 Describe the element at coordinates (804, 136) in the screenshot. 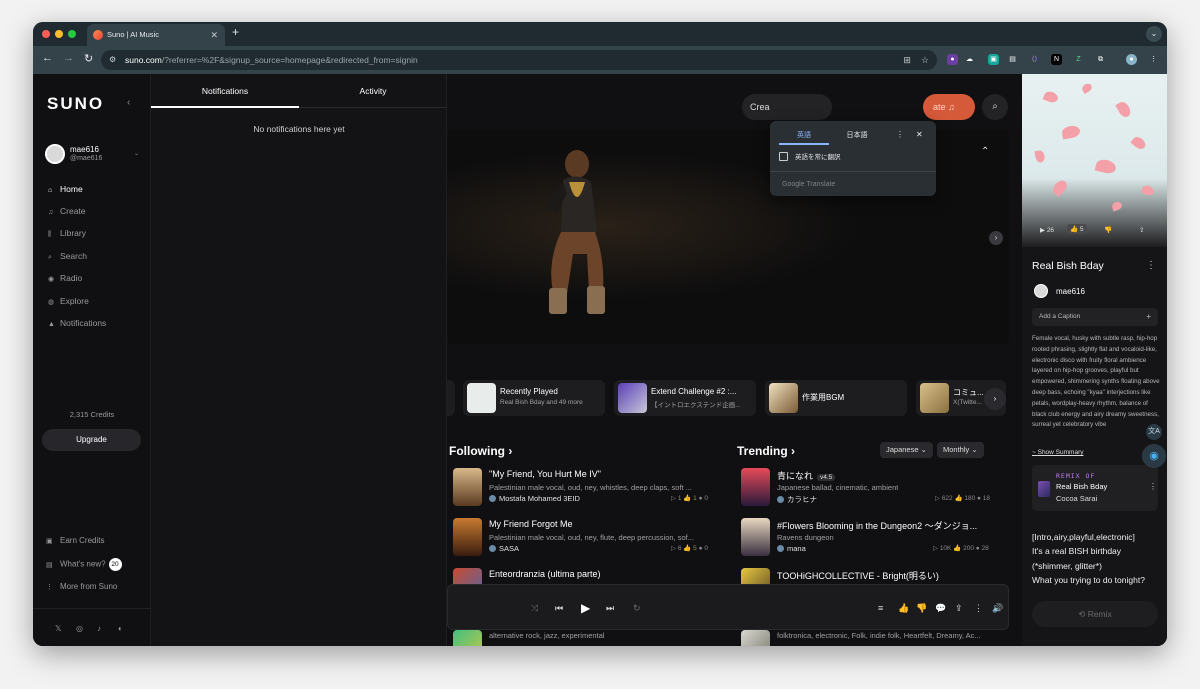

I see `translate-source-tab: 英語` at that location.